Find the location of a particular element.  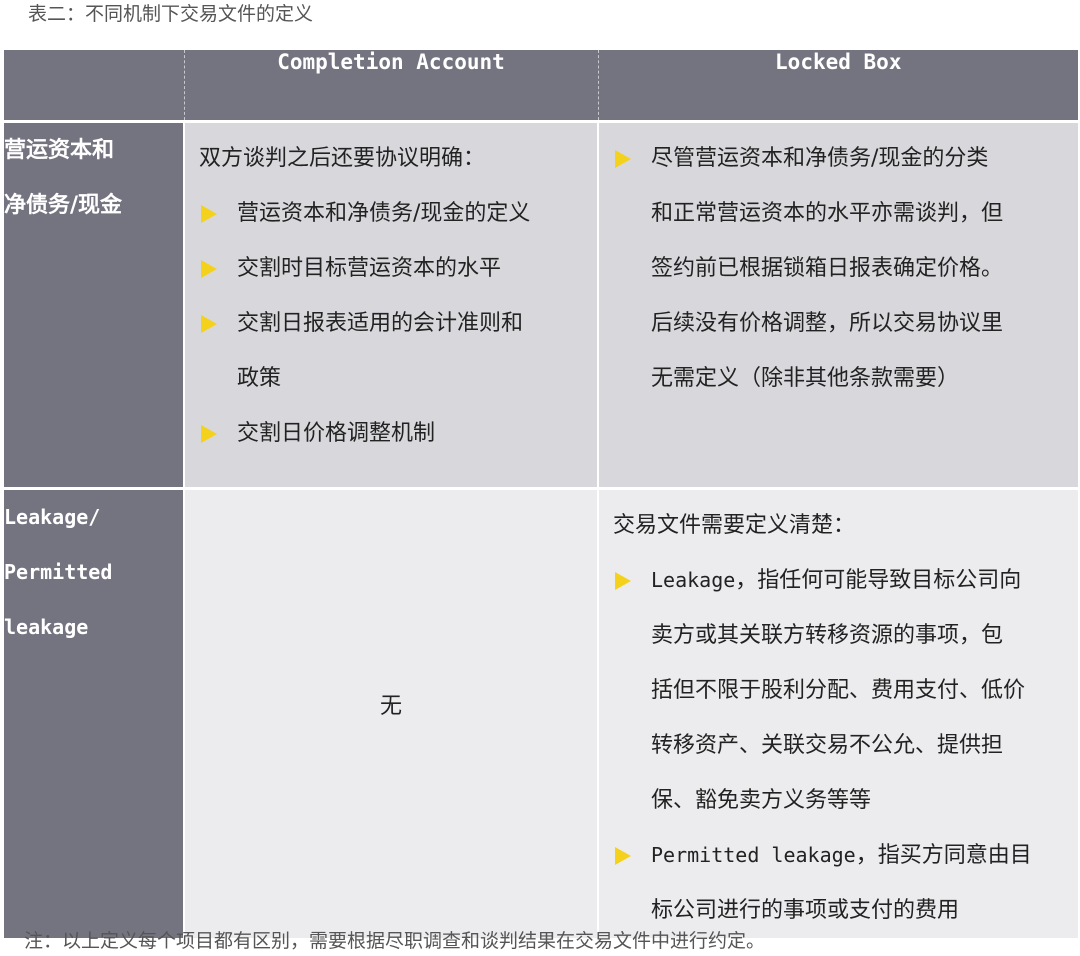

list-item-text: 无需定义（除非其他条款需要） is located at coordinates (805, 378).